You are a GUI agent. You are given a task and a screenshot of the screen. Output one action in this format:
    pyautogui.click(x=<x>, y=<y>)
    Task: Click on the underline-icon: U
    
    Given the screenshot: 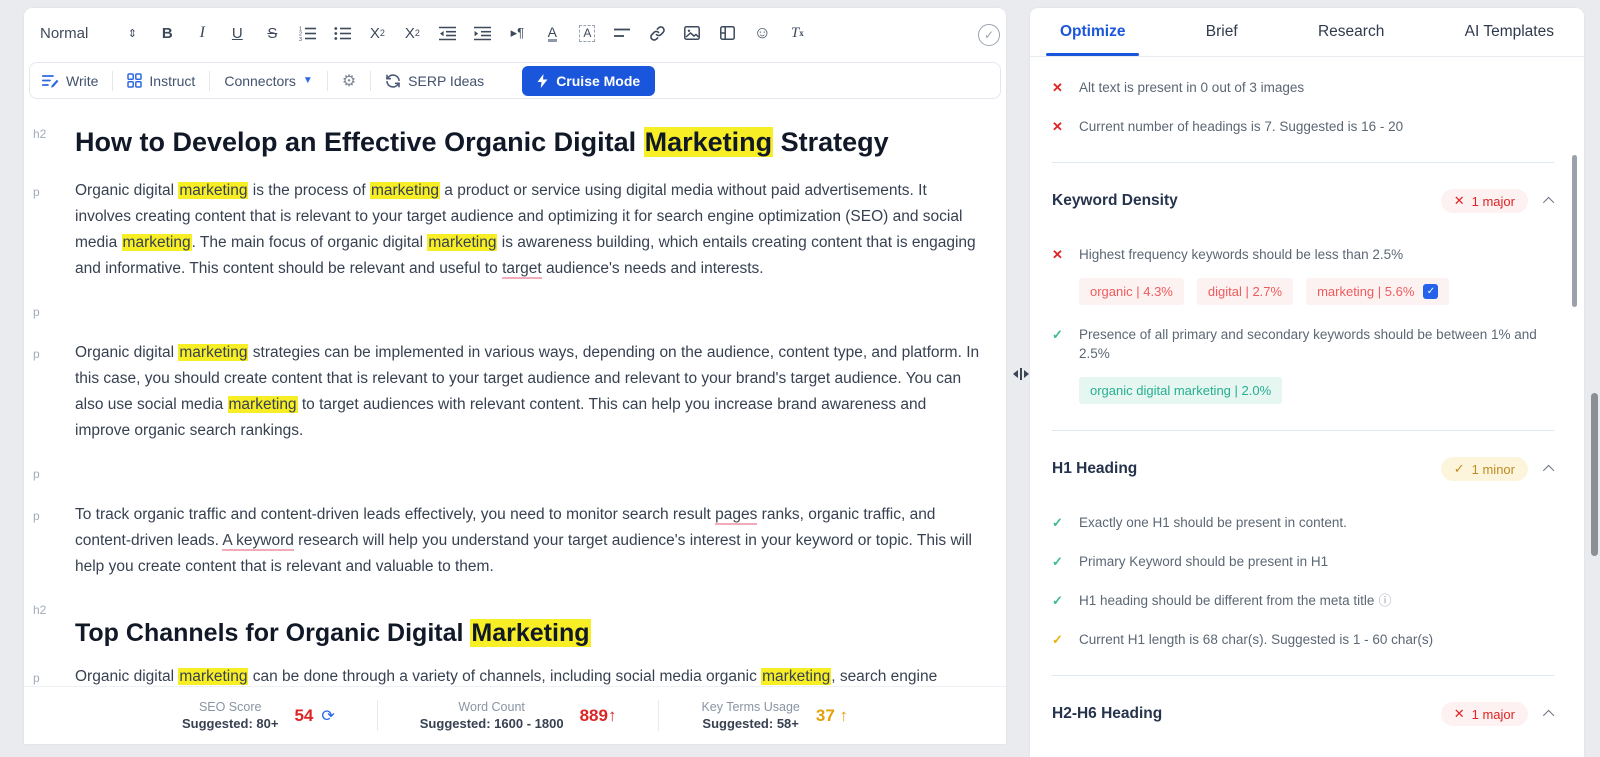 What is the action you would take?
    pyautogui.click(x=237, y=33)
    